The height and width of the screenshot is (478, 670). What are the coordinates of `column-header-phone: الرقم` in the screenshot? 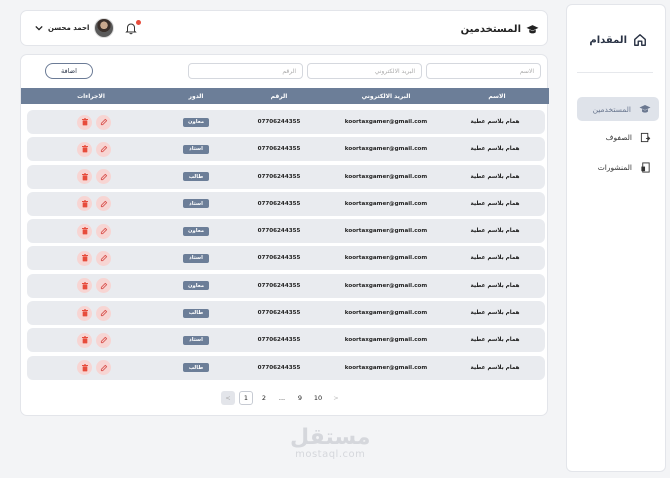 It's located at (279, 96).